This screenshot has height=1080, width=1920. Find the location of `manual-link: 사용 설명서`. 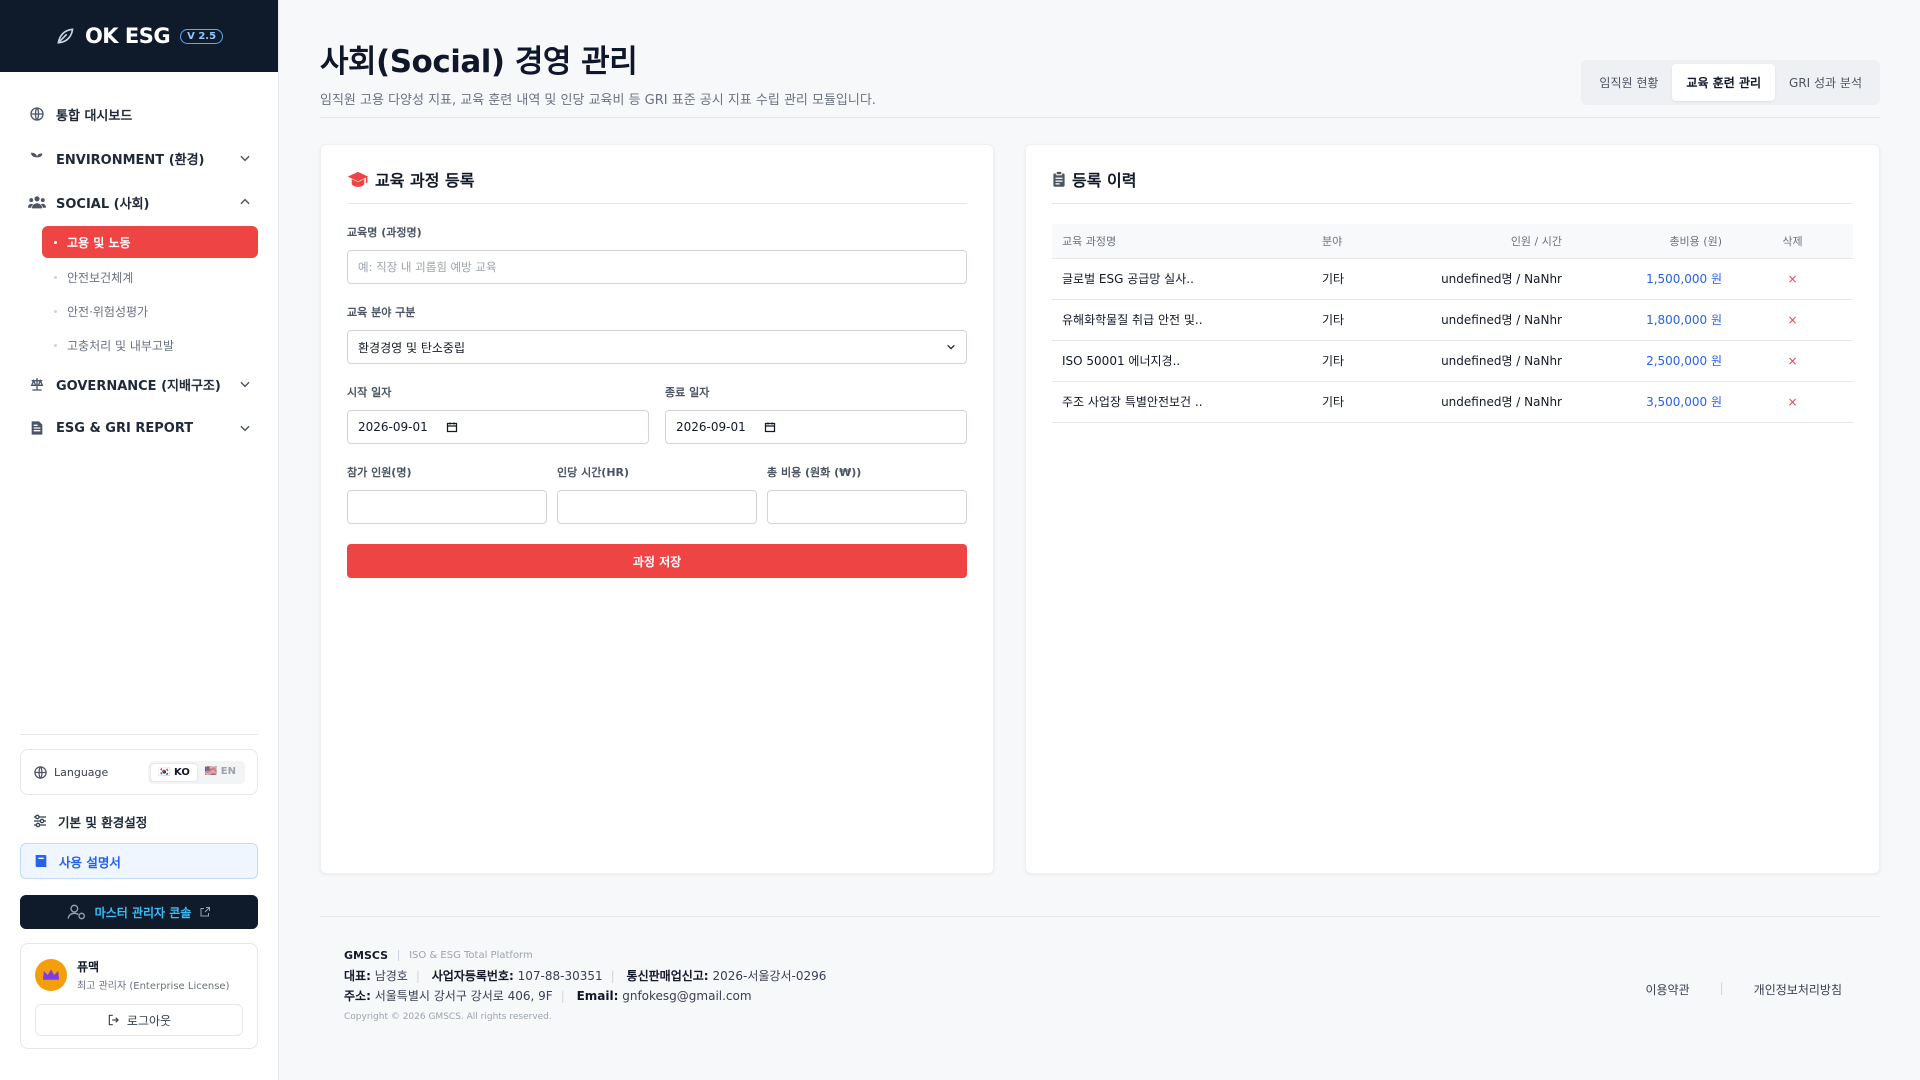

manual-link: 사용 설명서 is located at coordinates (139, 861).